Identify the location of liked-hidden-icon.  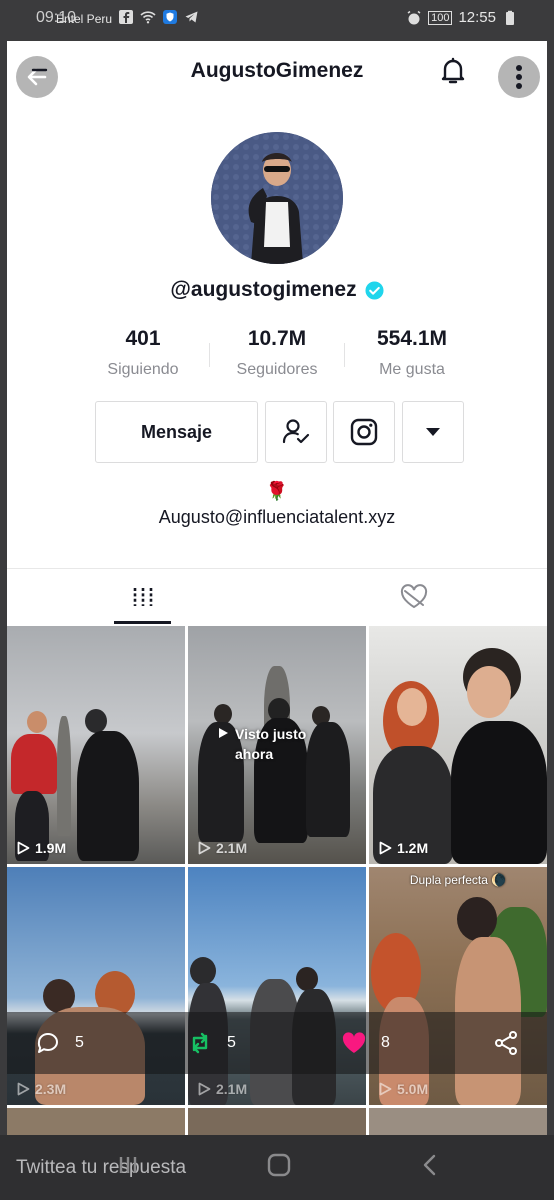
(413, 595).